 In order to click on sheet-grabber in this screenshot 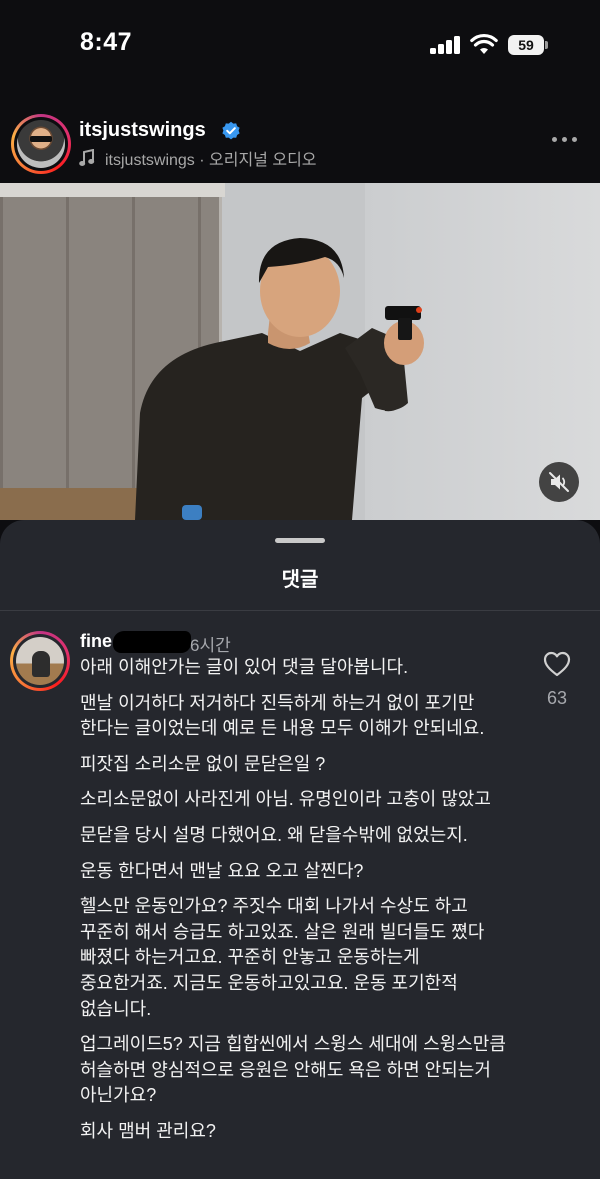, I will do `click(300, 540)`.